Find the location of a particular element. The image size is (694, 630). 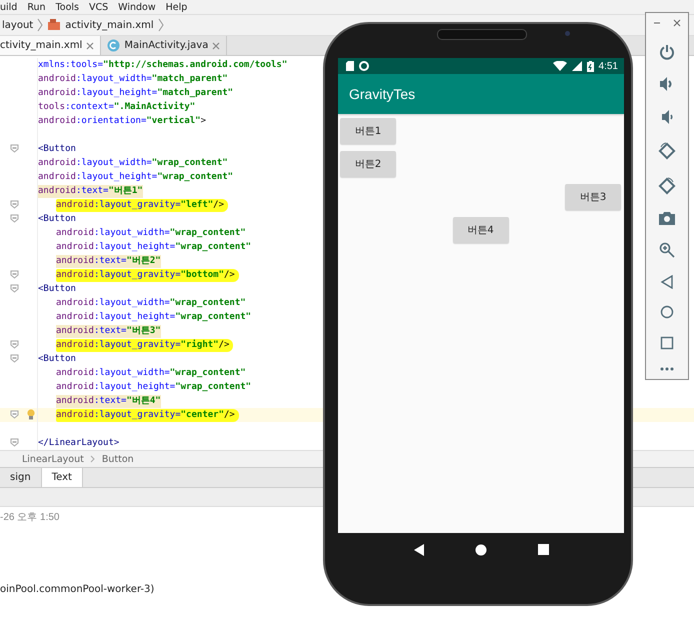

app-button: 버튼3 is located at coordinates (593, 197).